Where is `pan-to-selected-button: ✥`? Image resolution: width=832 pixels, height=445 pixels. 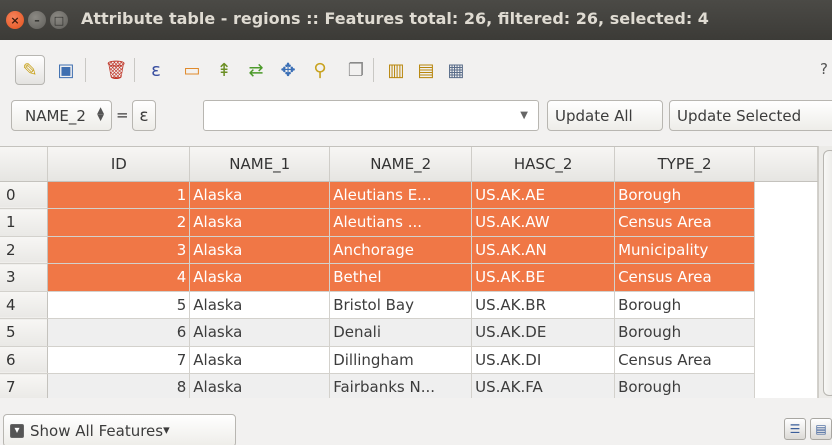 pan-to-selected-button: ✥ is located at coordinates (288, 70).